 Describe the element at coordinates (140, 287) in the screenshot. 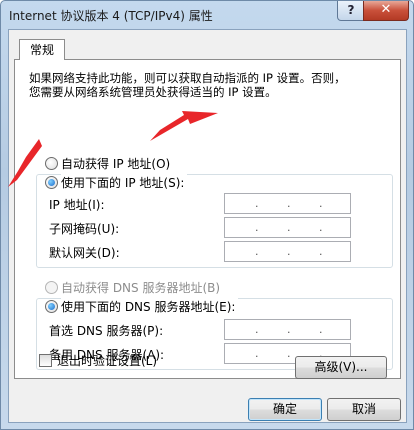

I see `dns-auto-label: 自动获得 DNS 服务器地址(B)` at that location.